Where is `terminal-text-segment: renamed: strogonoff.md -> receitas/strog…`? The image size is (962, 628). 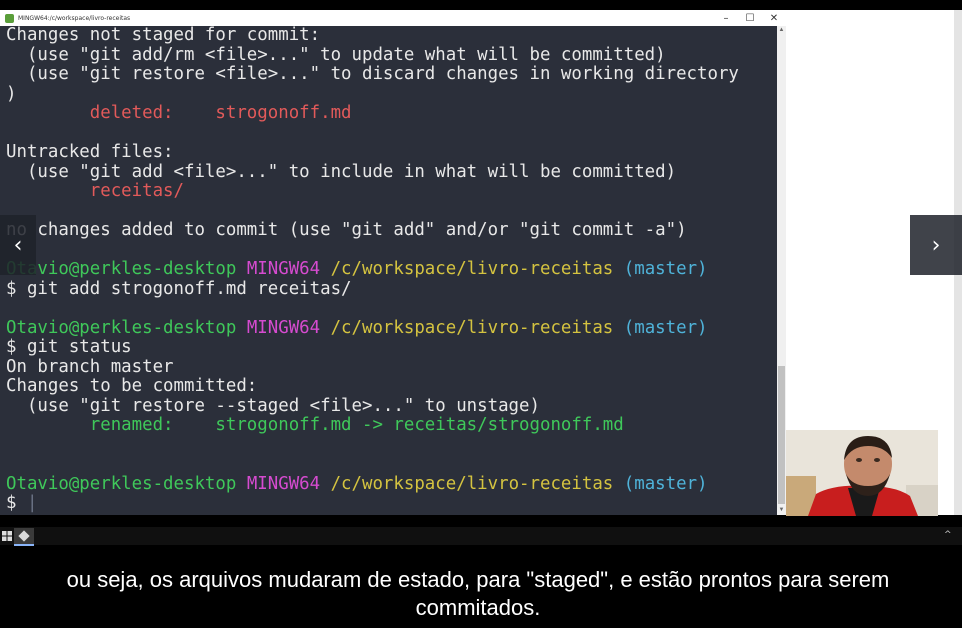 terminal-text-segment: renamed: strogonoff.md -> receitas/strog… is located at coordinates (315, 425).